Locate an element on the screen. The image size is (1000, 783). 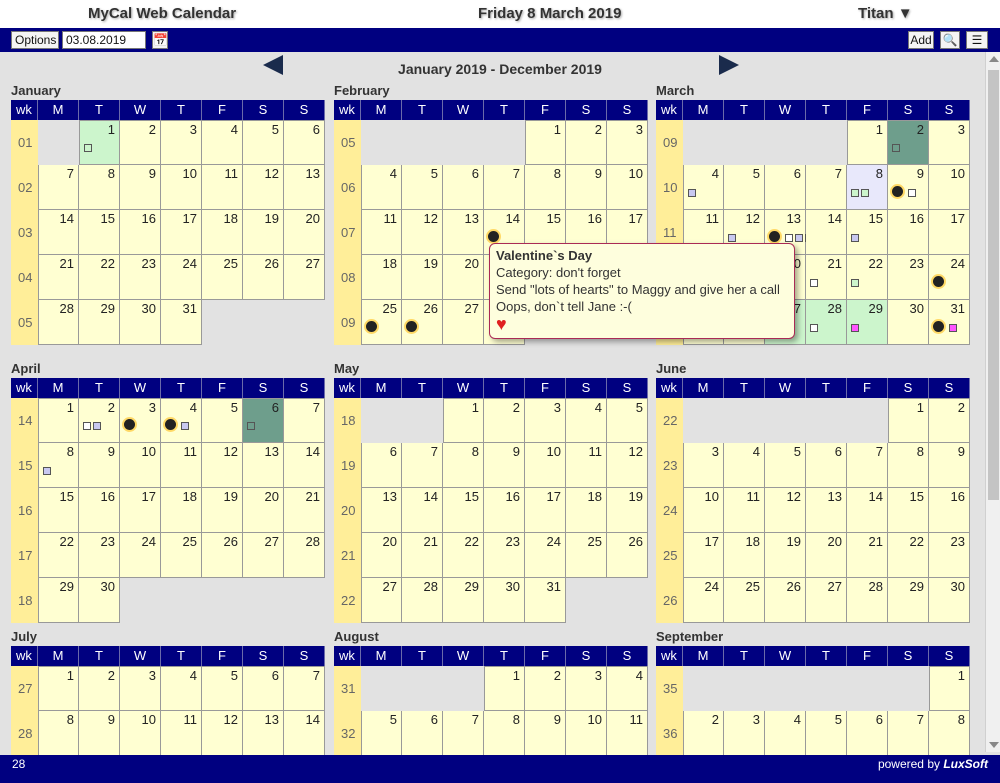
week-number: 19 is located at coordinates (347, 465).